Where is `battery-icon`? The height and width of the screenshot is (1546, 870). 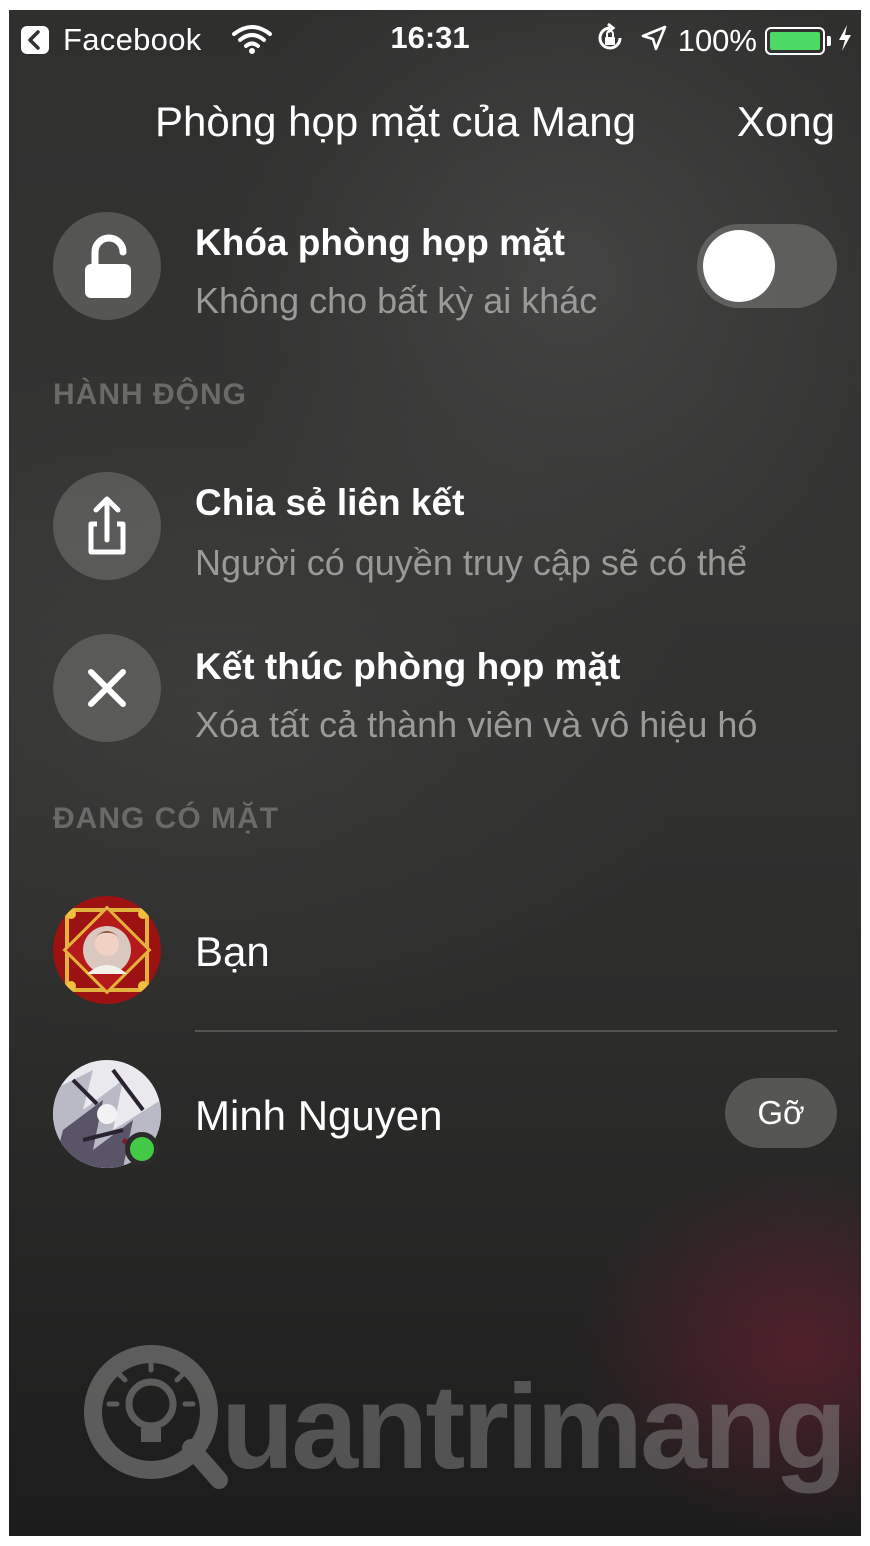 battery-icon is located at coordinates (795, 40).